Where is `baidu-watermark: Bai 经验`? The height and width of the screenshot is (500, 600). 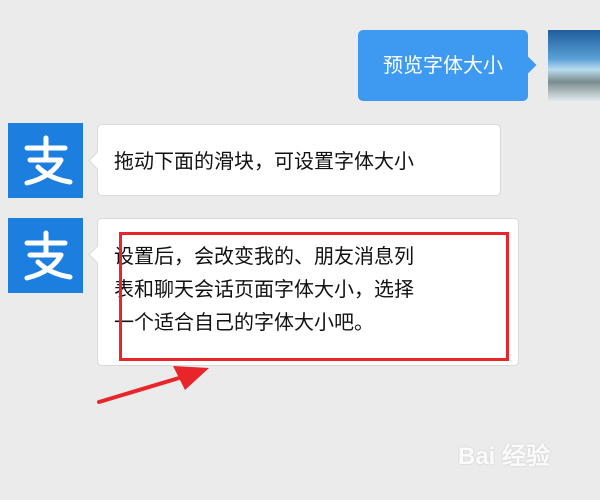 baidu-watermark: Bai 经验 is located at coordinates (504, 453).